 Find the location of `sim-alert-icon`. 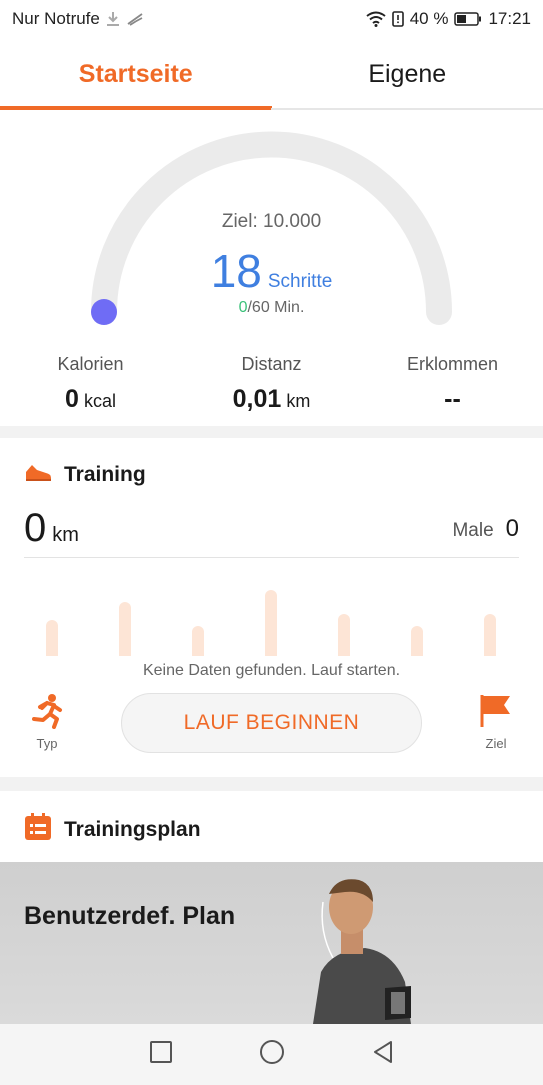

sim-alert-icon is located at coordinates (397, 19).